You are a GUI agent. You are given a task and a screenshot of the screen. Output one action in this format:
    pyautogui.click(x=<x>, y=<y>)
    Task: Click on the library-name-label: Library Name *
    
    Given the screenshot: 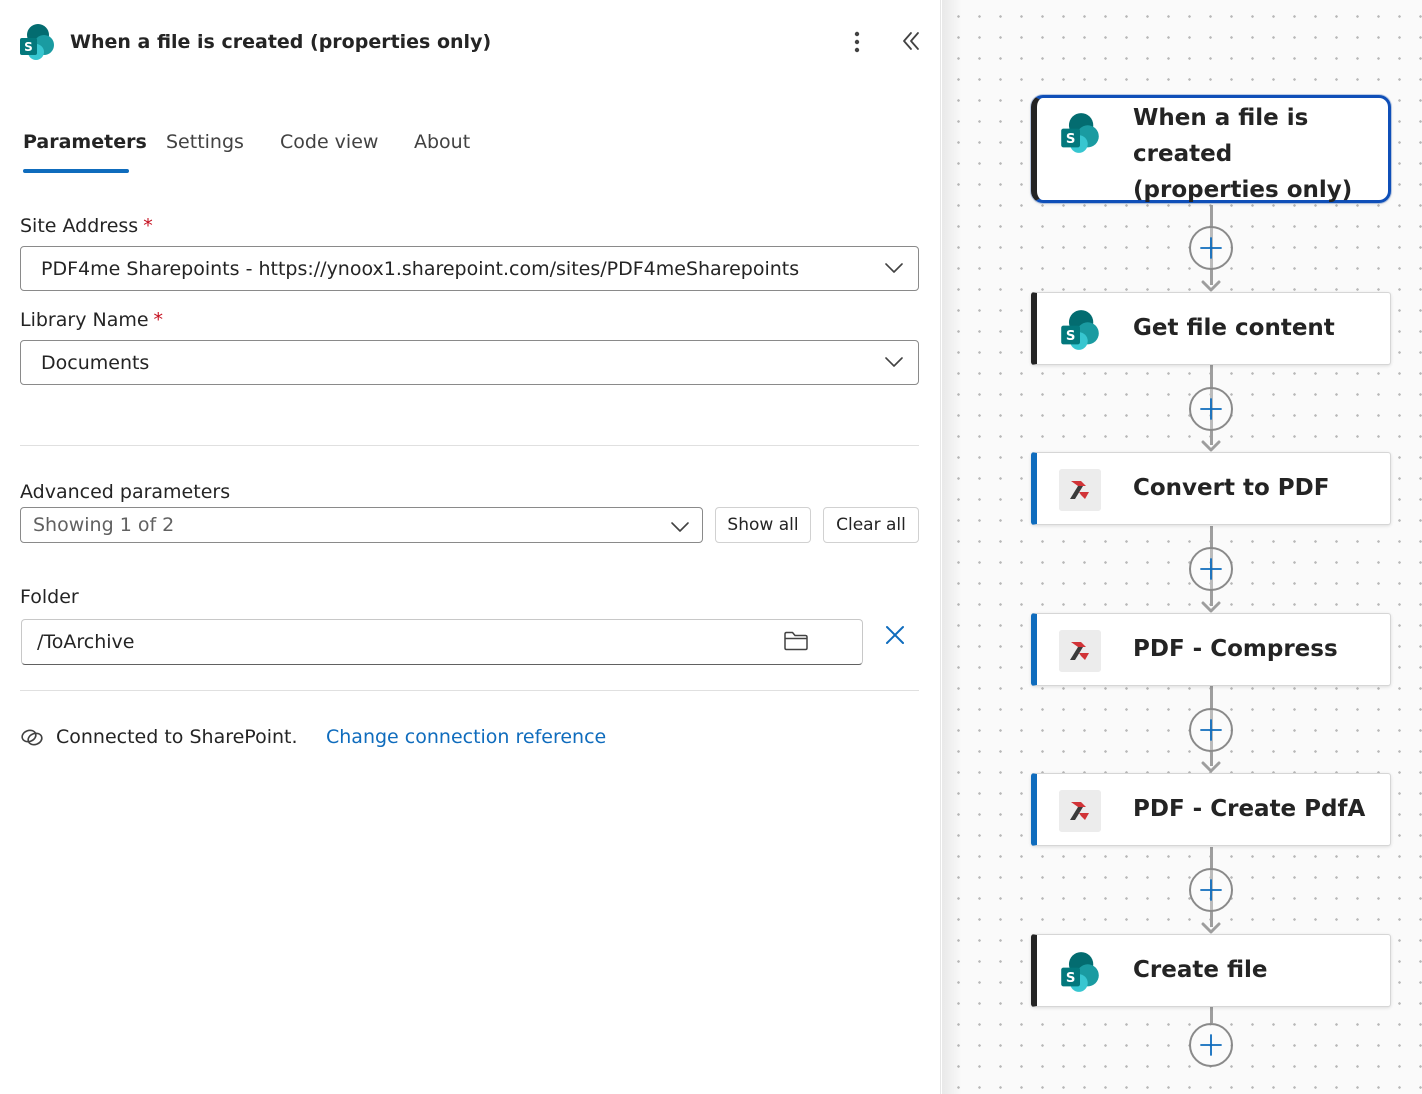 What is the action you would take?
    pyautogui.click(x=91, y=320)
    